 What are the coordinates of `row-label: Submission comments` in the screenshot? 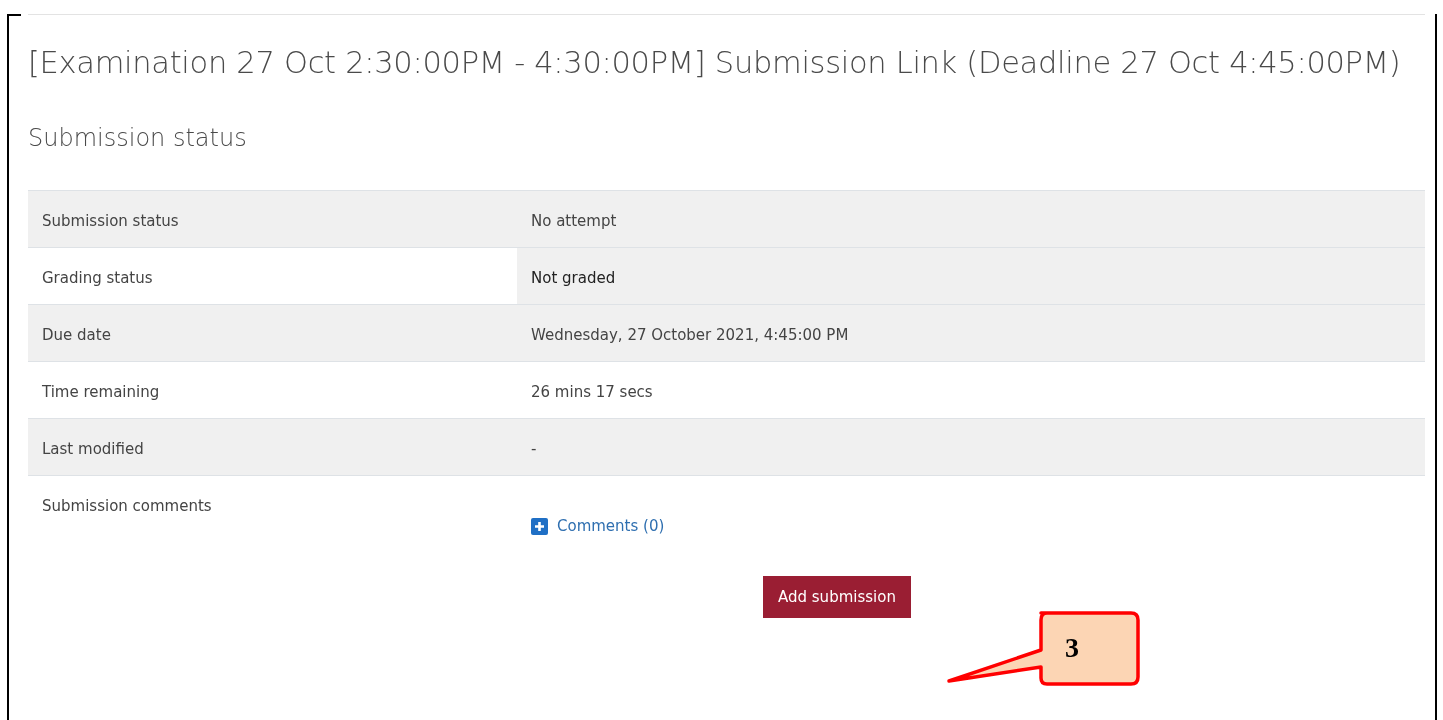 It's located at (127, 507).